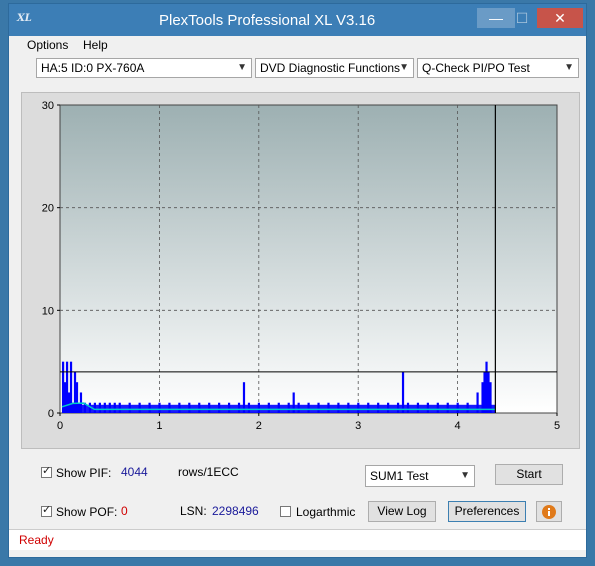 This screenshot has height=566, width=595. I want to click on logarithmic-checkbox, so click(285, 511).